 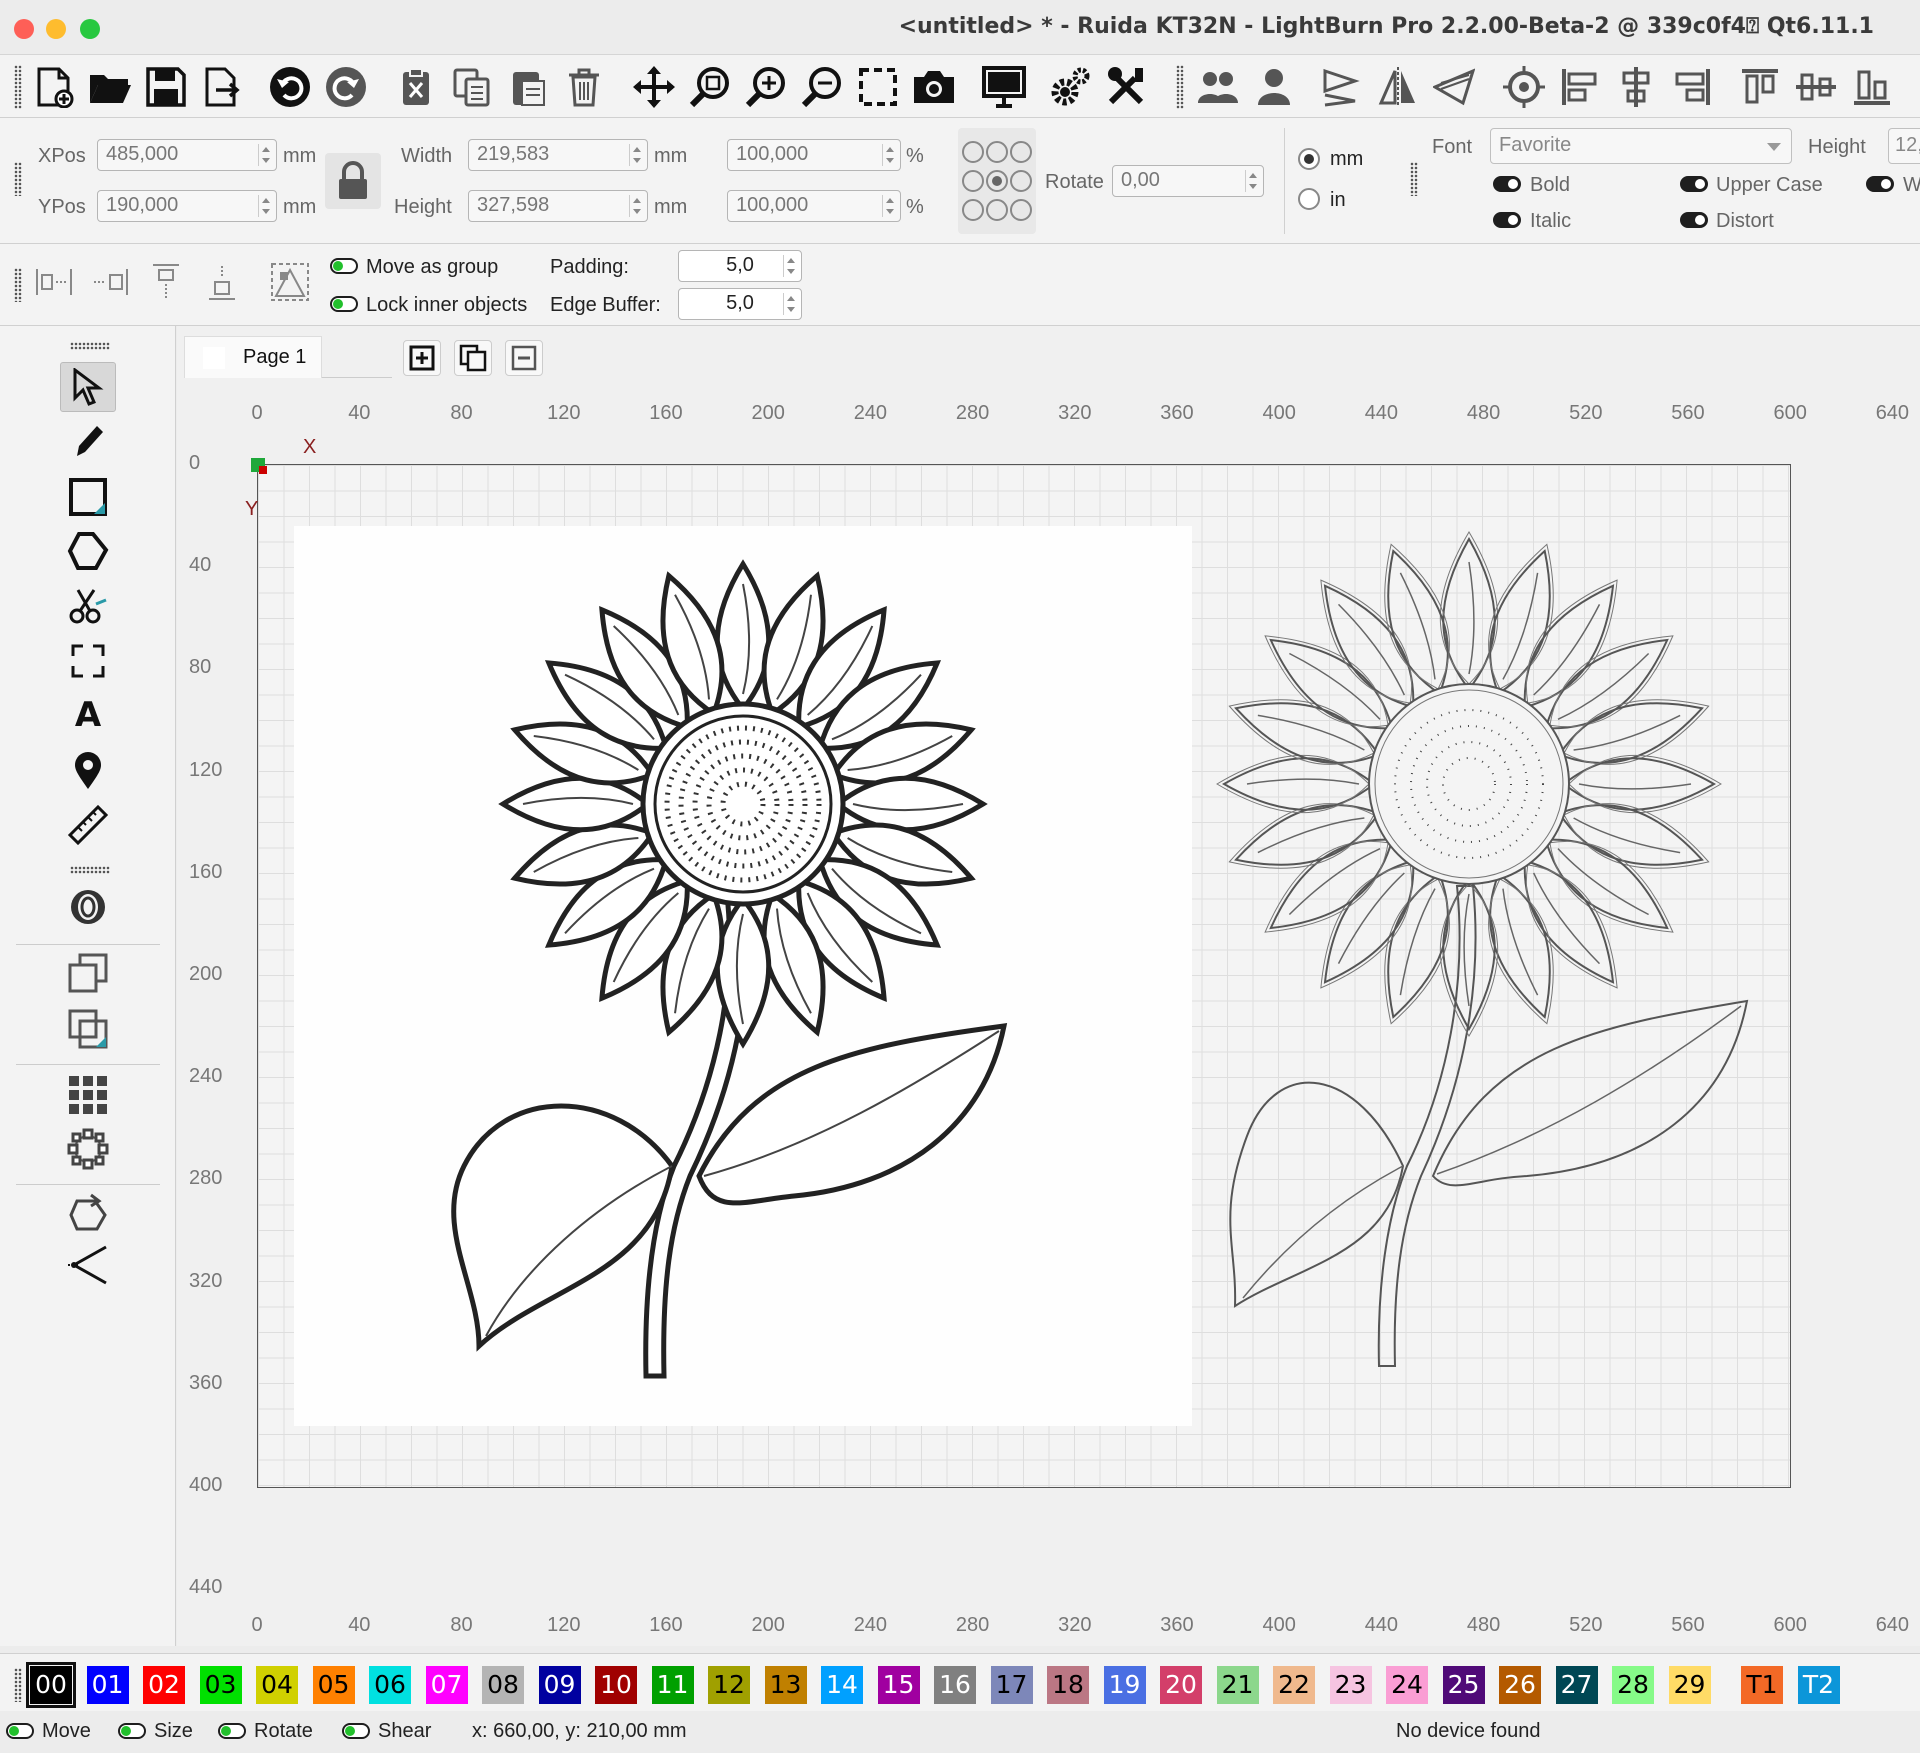 I want to click on frame-selection-icon, so click(x=878, y=87).